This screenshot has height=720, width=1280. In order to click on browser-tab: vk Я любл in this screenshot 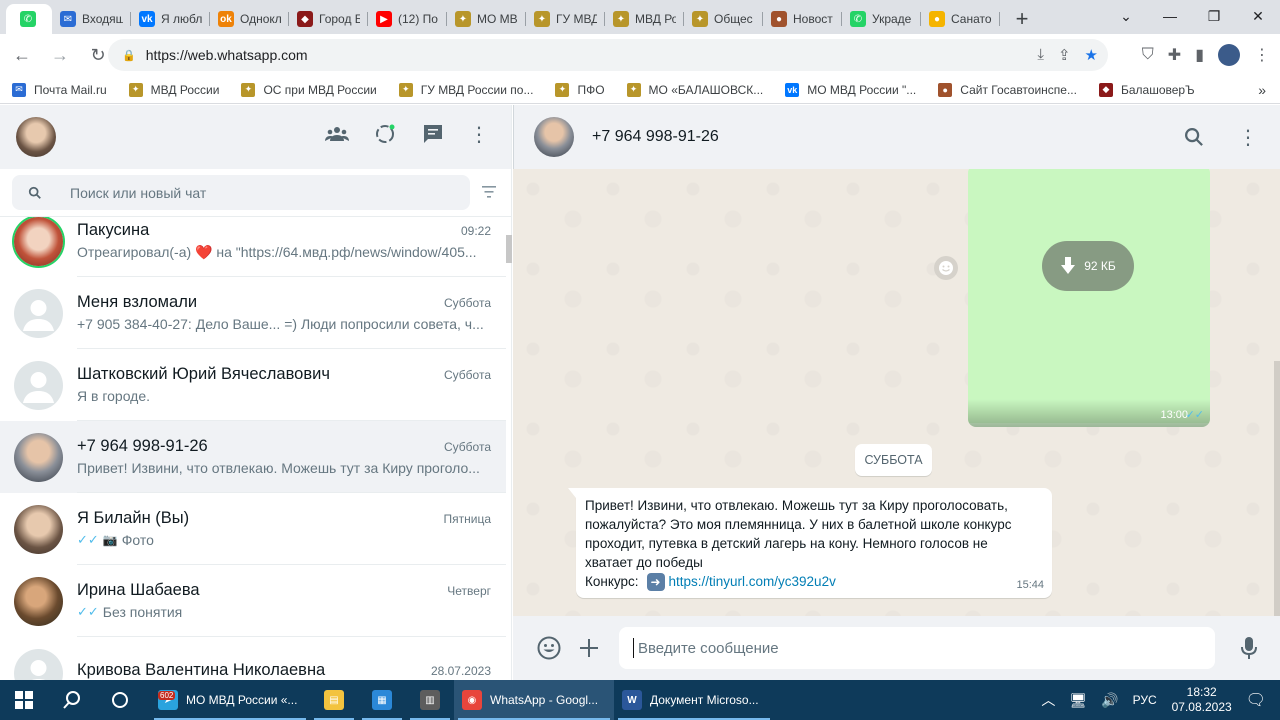, I will do `click(170, 19)`.